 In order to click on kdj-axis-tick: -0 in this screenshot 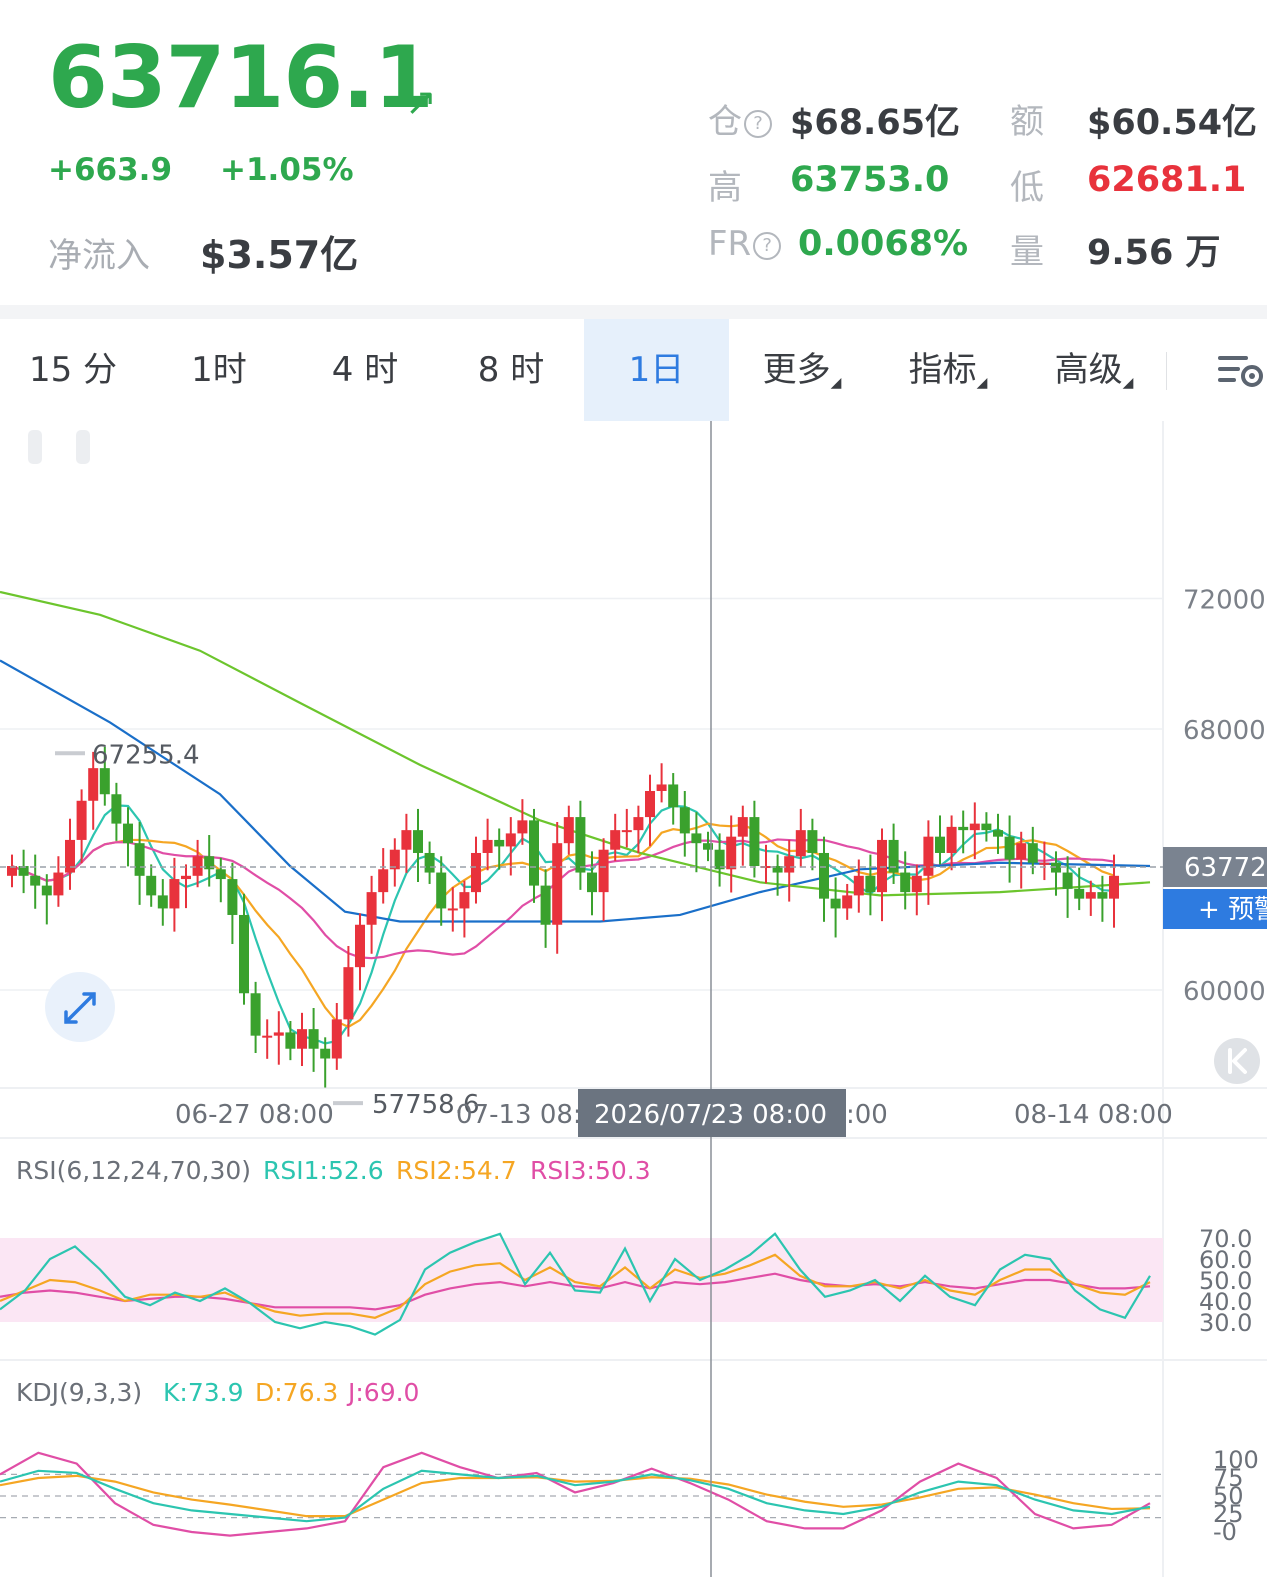, I will do `click(1225, 1532)`.